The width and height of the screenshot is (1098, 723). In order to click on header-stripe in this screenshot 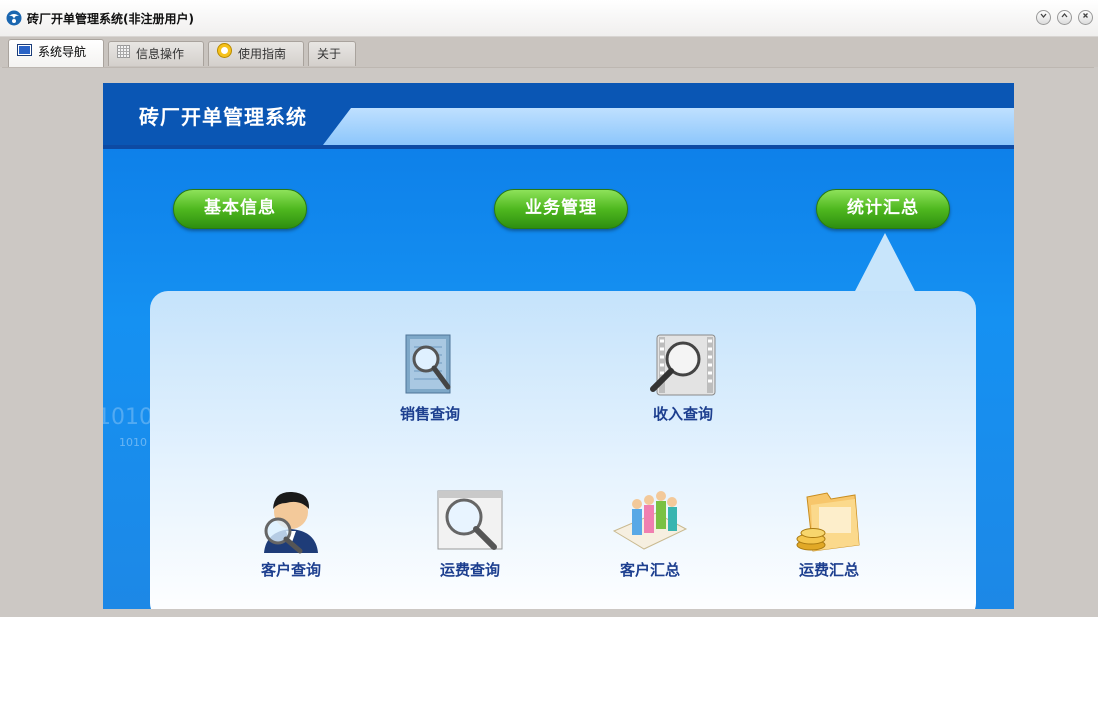, I will do `click(668, 126)`.